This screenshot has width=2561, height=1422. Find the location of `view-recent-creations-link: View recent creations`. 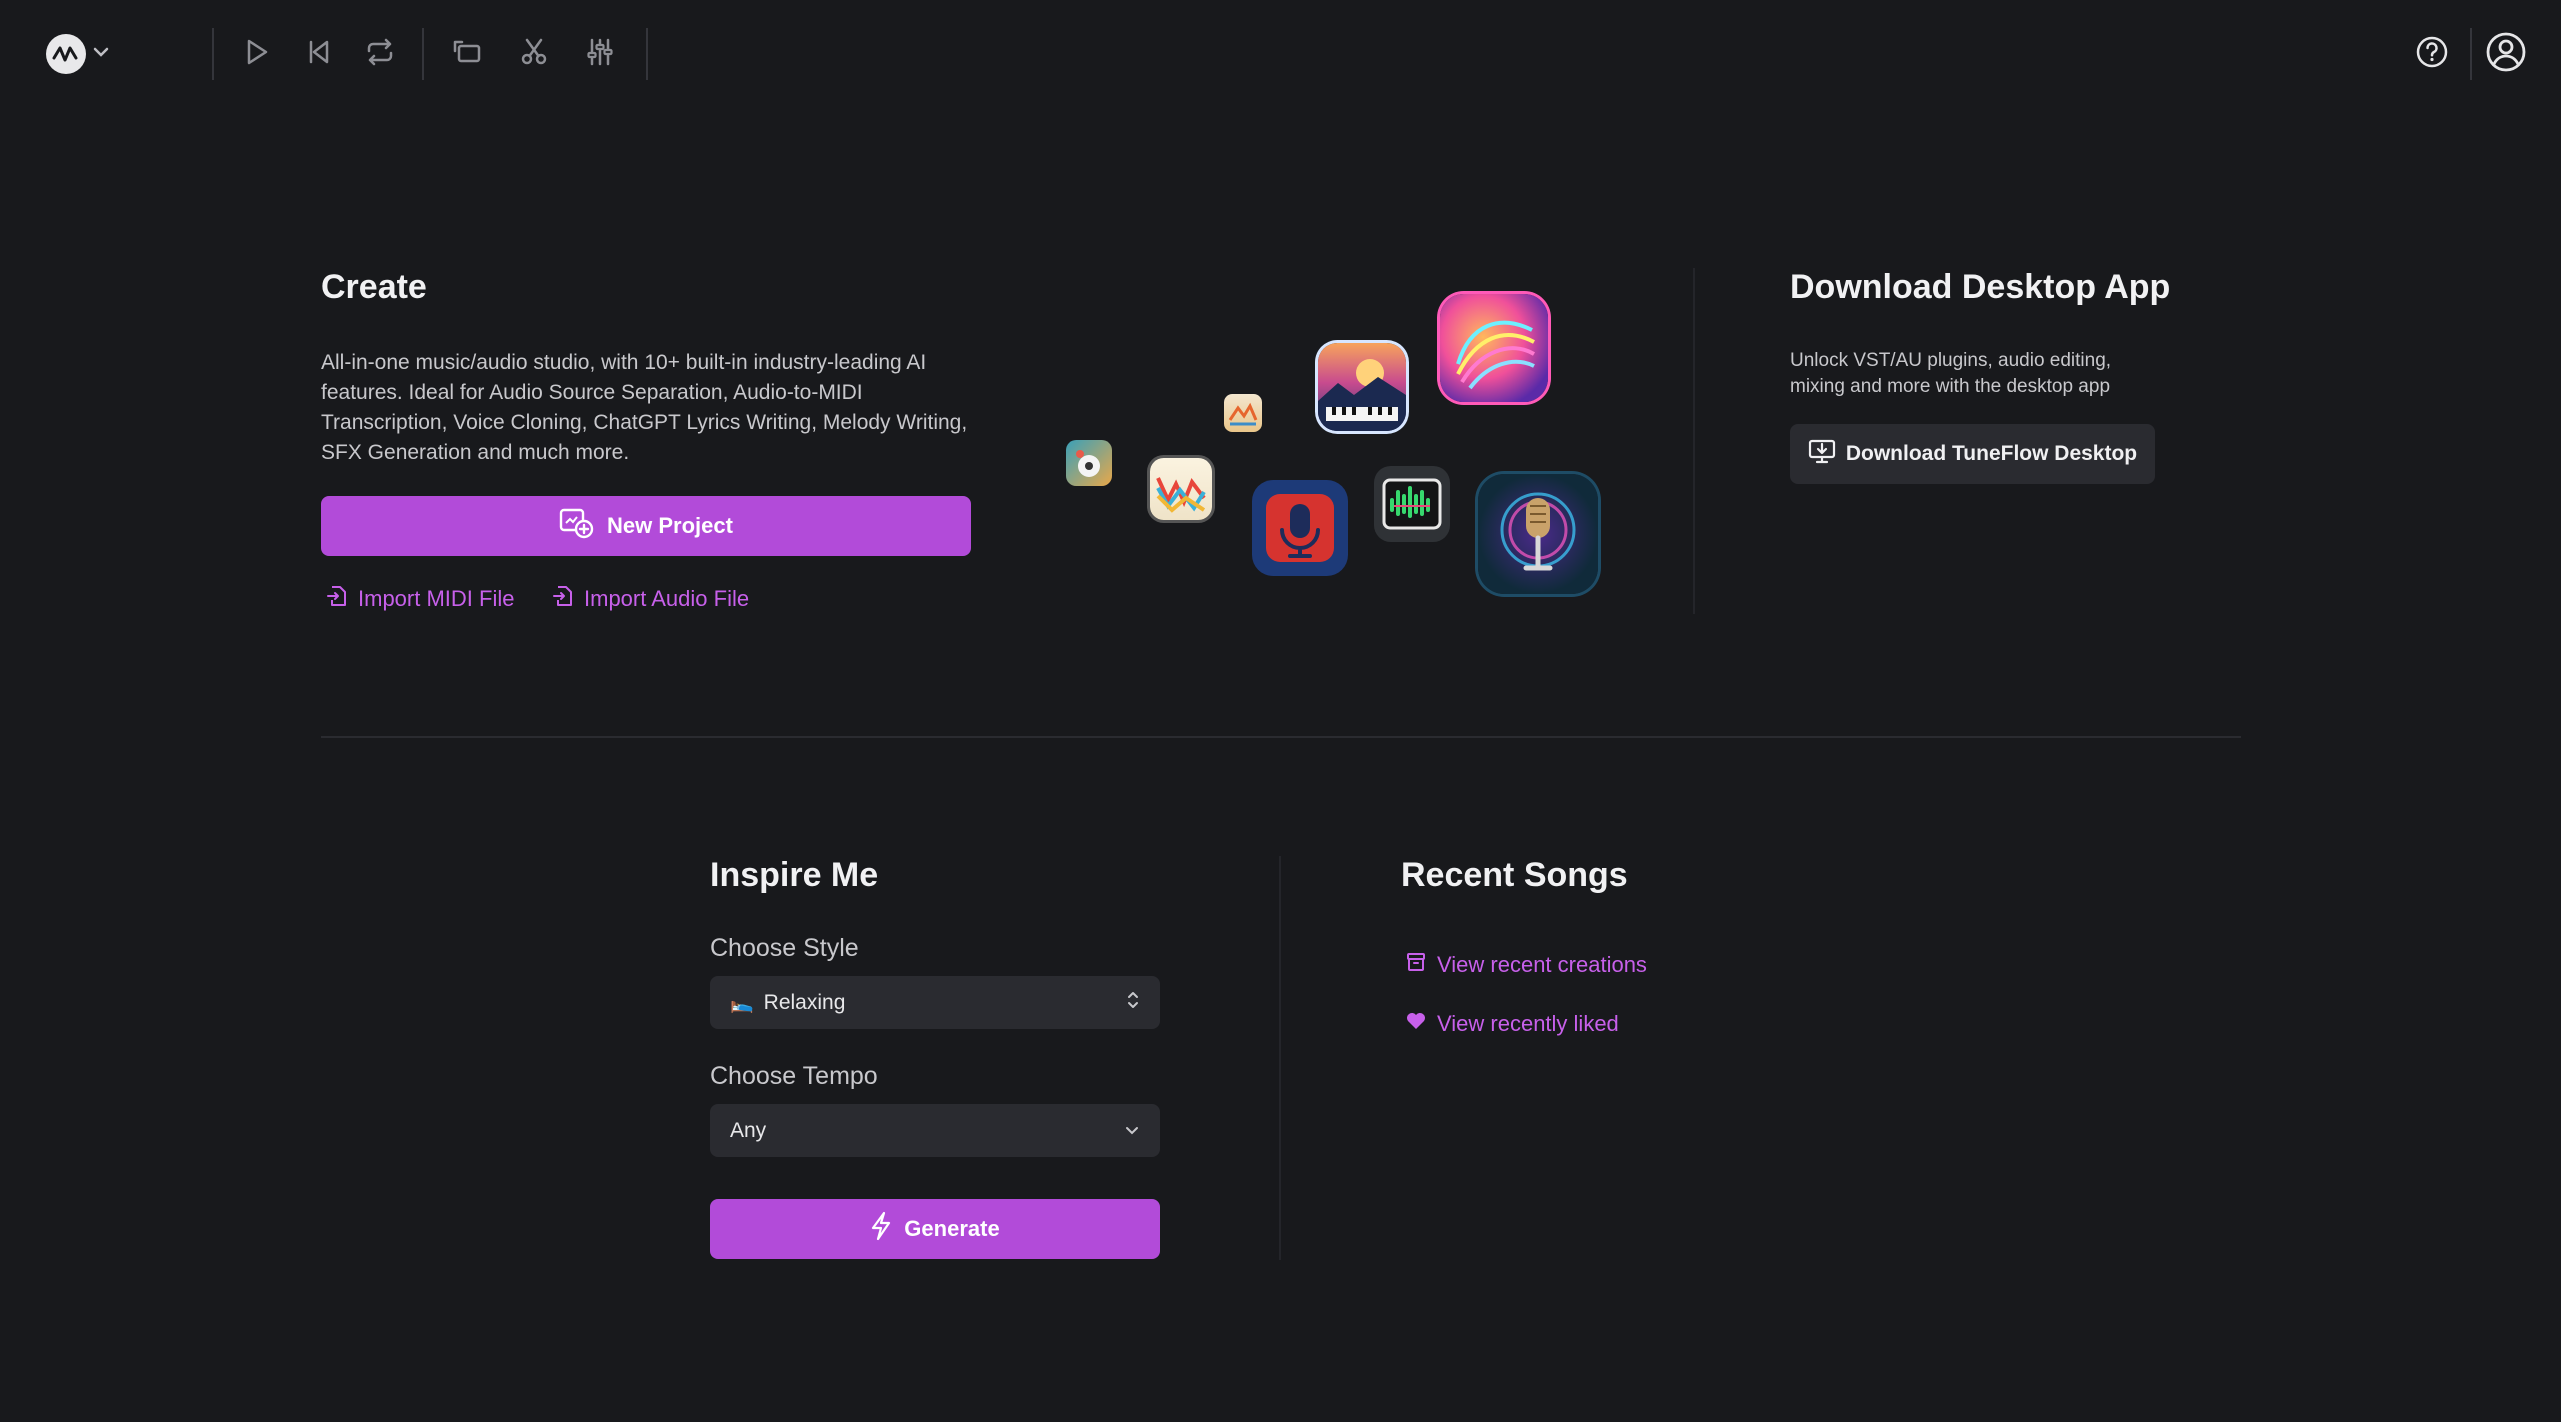

view-recent-creations-link: View recent creations is located at coordinates (1526, 965).